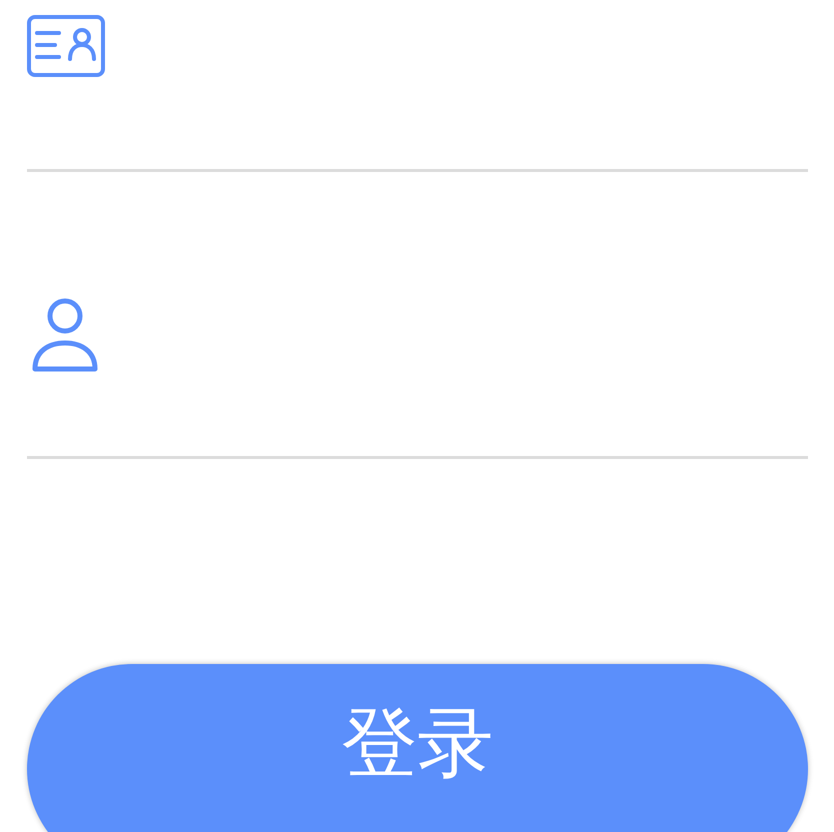 This screenshot has width=834, height=832. I want to click on id-card-icon, so click(66, 46).